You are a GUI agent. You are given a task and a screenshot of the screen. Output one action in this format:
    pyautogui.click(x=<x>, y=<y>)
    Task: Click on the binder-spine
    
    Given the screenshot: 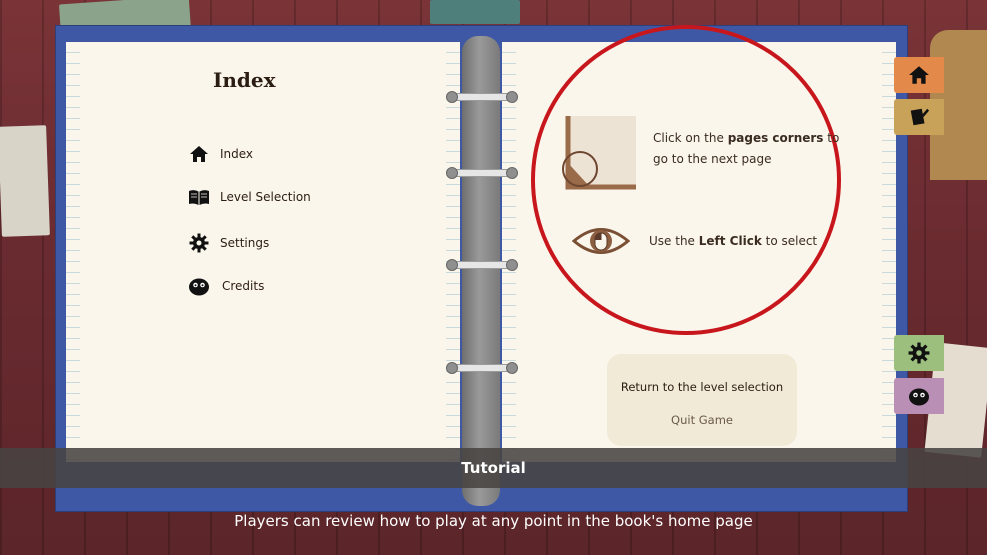 What is the action you would take?
    pyautogui.click(x=481, y=271)
    